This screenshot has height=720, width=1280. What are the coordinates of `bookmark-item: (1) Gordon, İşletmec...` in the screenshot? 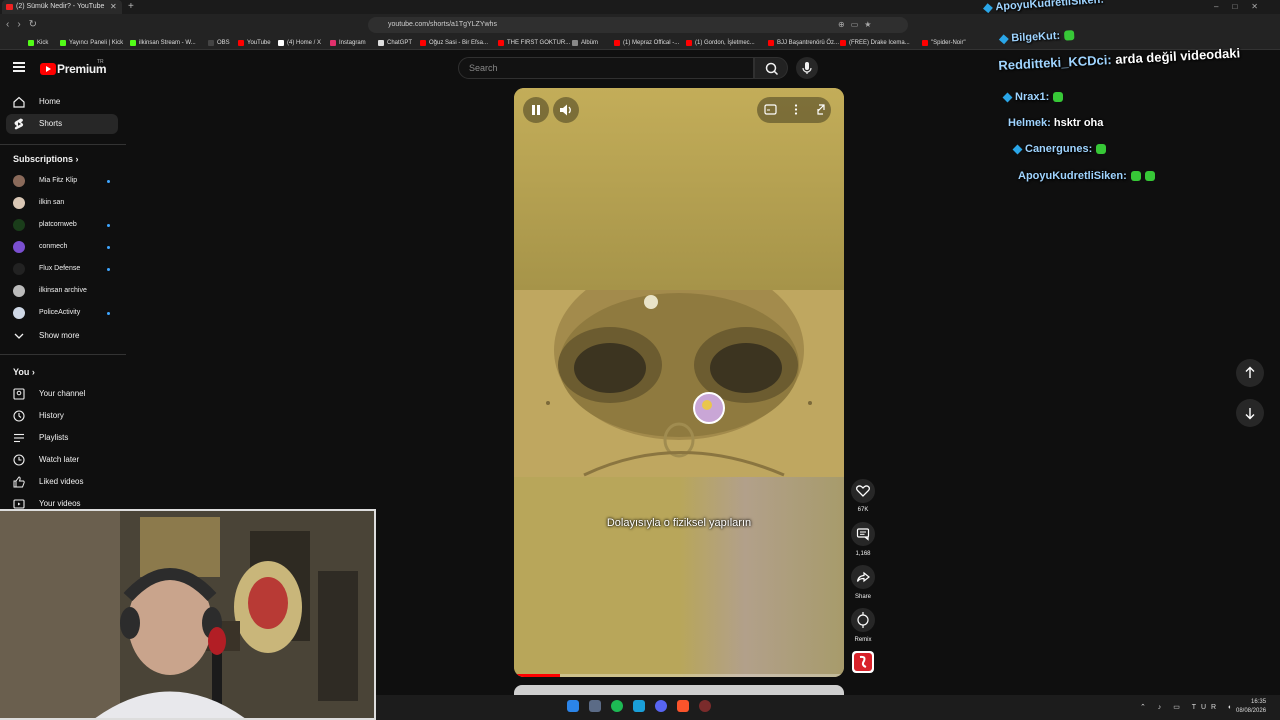 It's located at (720, 43).